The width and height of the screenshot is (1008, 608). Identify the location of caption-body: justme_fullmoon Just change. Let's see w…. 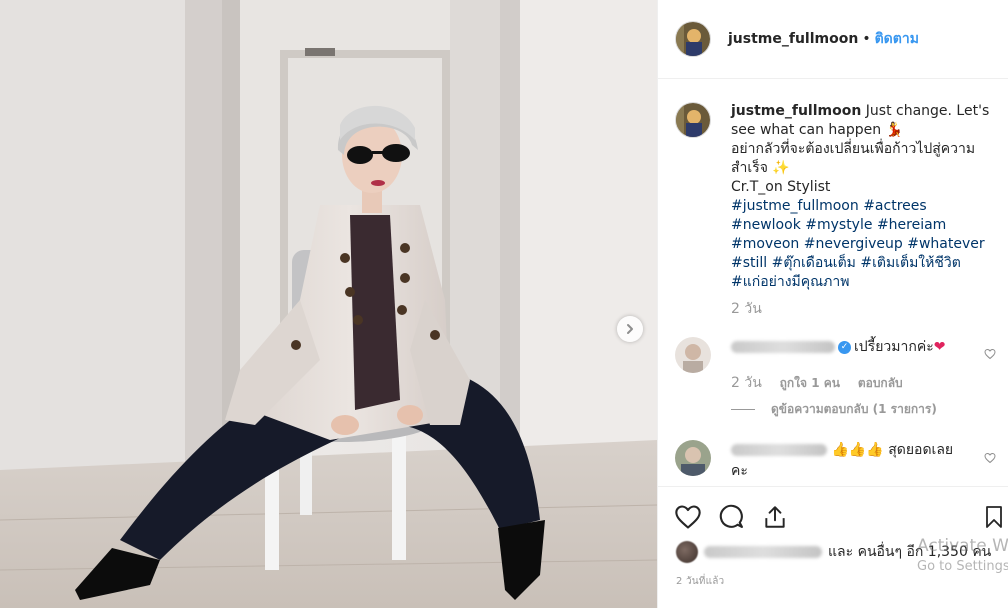
(862, 210).